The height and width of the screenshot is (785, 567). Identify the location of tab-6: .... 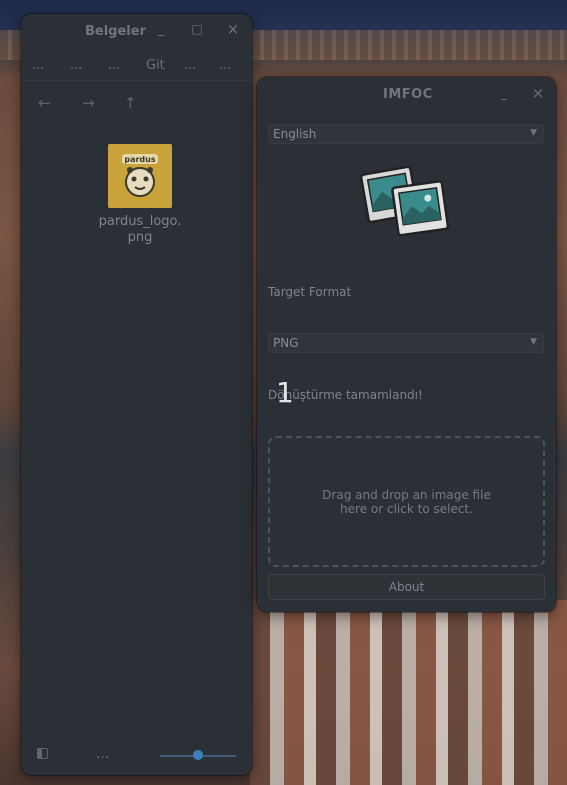
(225, 65).